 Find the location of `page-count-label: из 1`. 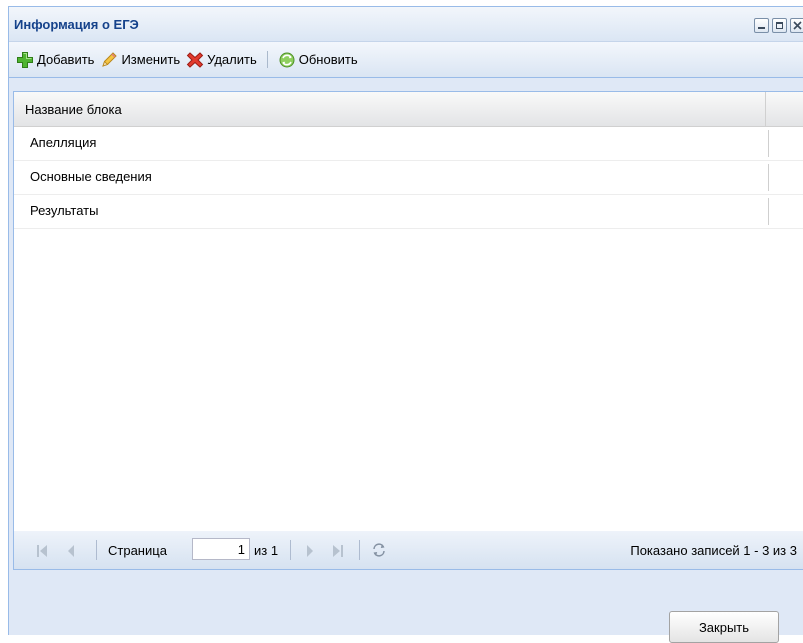

page-count-label: из 1 is located at coordinates (266, 550).